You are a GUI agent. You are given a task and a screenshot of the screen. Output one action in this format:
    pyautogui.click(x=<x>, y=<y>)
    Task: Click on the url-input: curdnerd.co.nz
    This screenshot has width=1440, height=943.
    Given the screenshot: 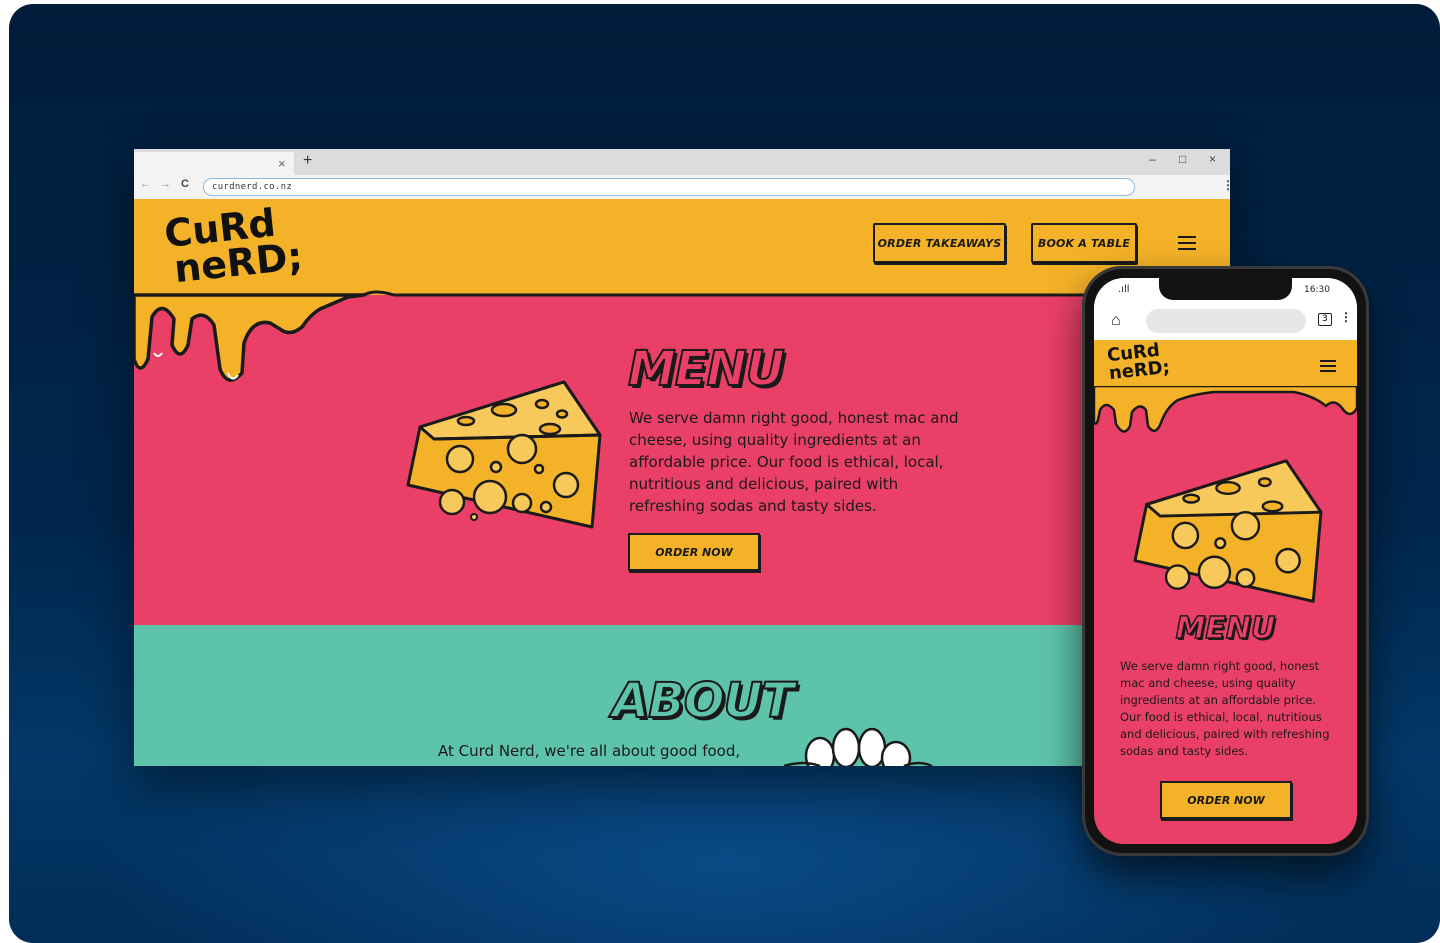 What is the action you would take?
    pyautogui.click(x=669, y=187)
    